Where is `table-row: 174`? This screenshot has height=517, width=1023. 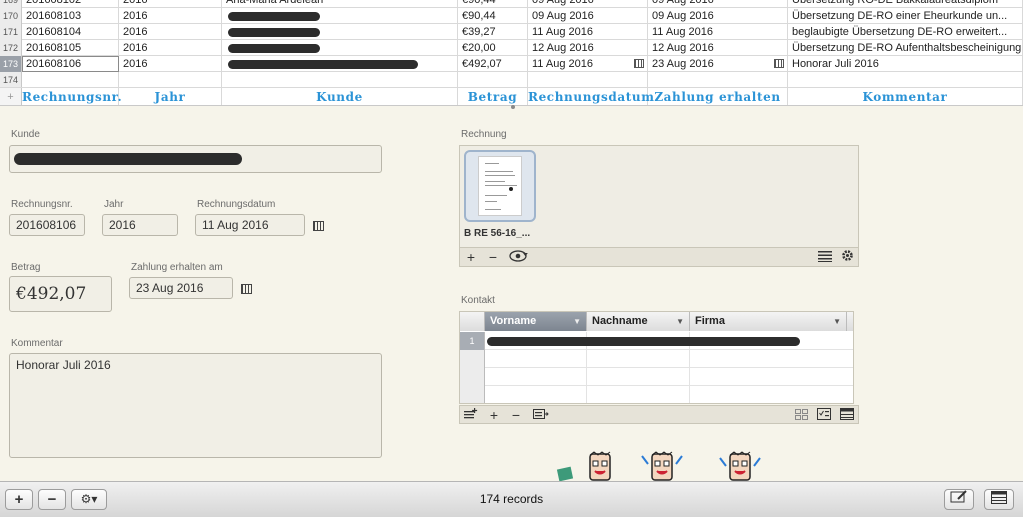
table-row: 174 is located at coordinates (511, 80).